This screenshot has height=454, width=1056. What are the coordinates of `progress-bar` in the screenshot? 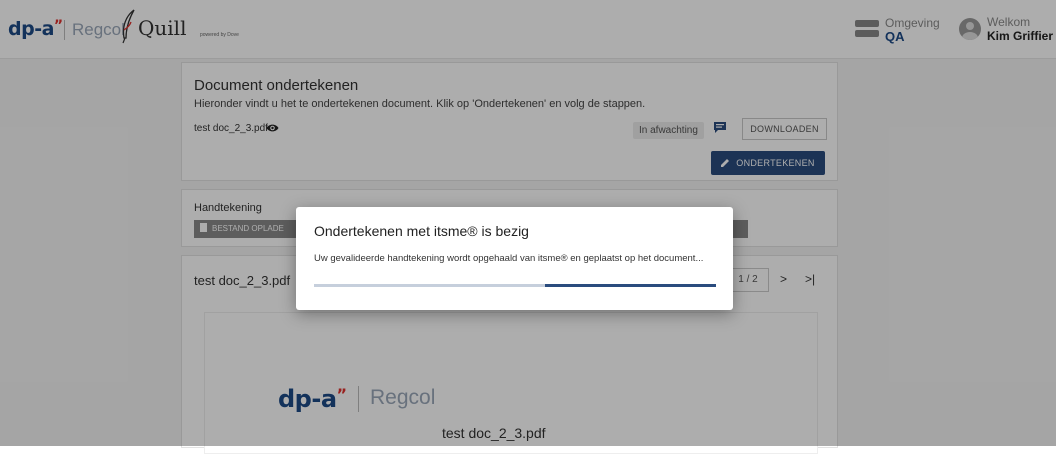 It's located at (515, 285).